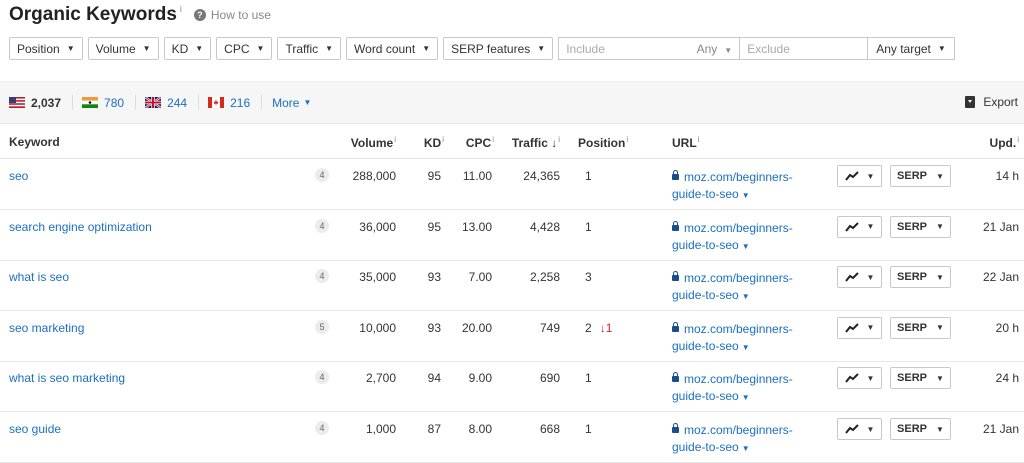 The height and width of the screenshot is (463, 1024). I want to click on export-button: Export, so click(991, 102).